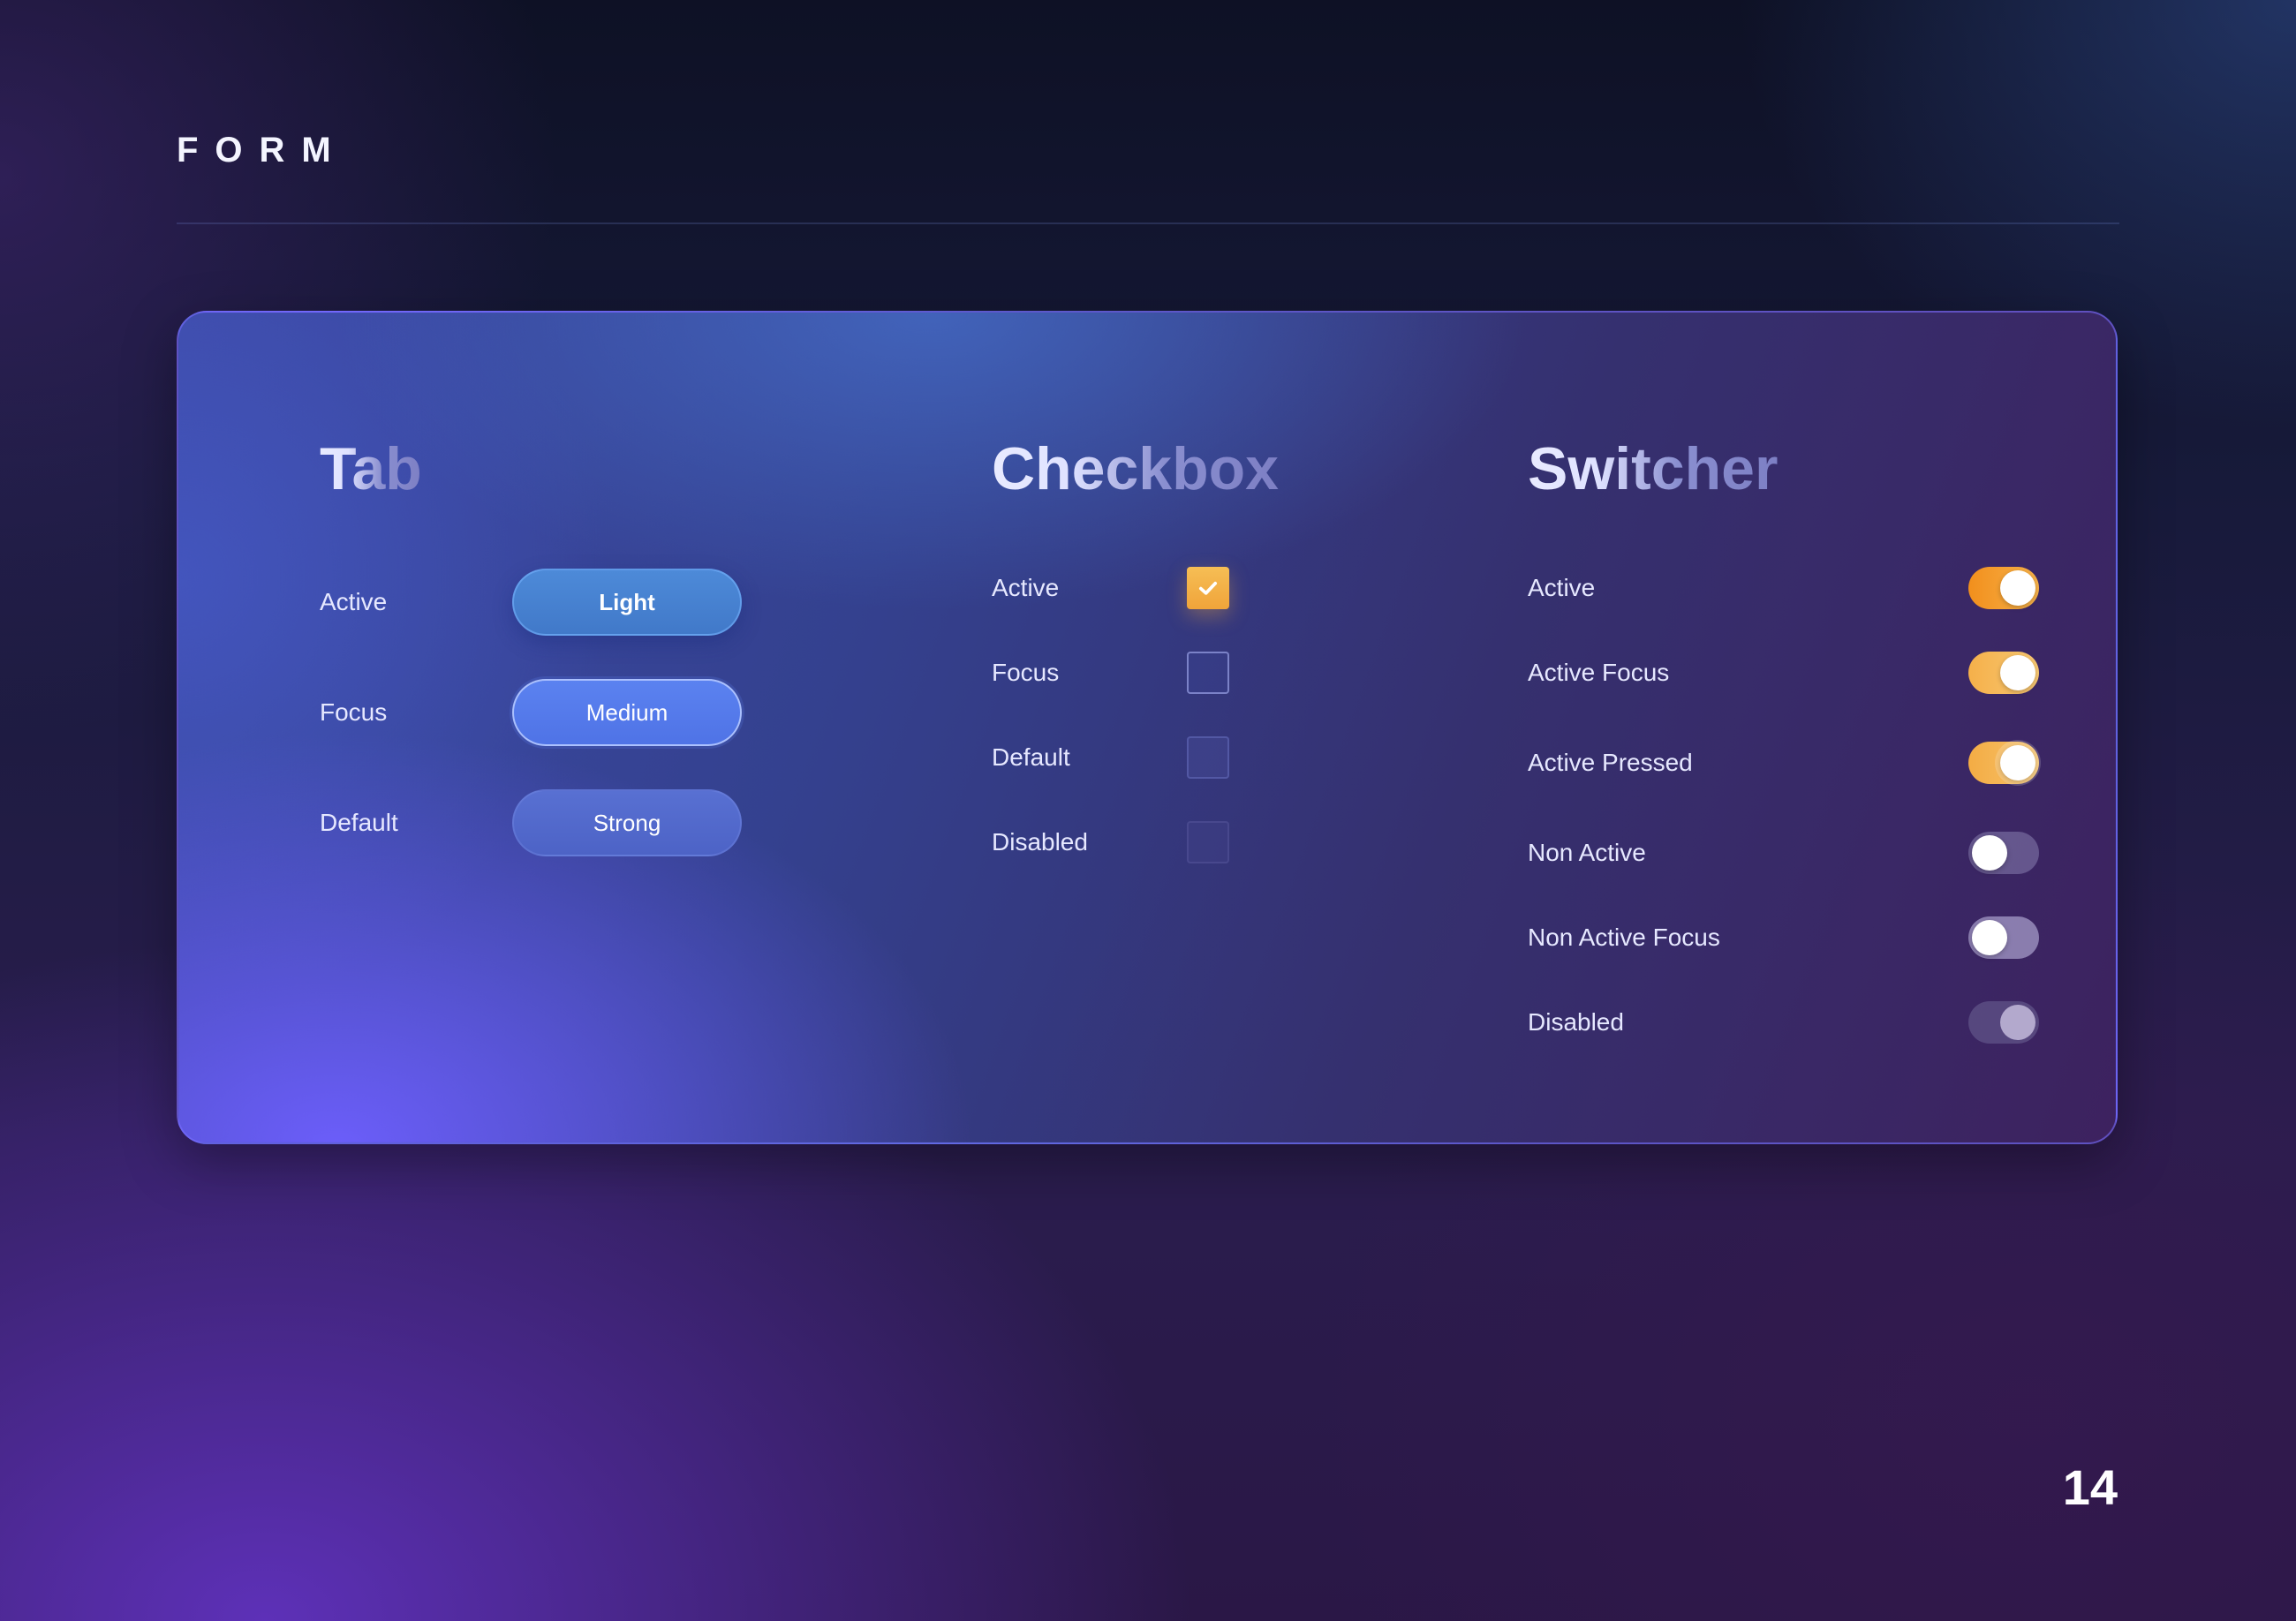  Describe the element at coordinates (1026, 587) in the screenshot. I see `checkbox-row-label: Active` at that location.